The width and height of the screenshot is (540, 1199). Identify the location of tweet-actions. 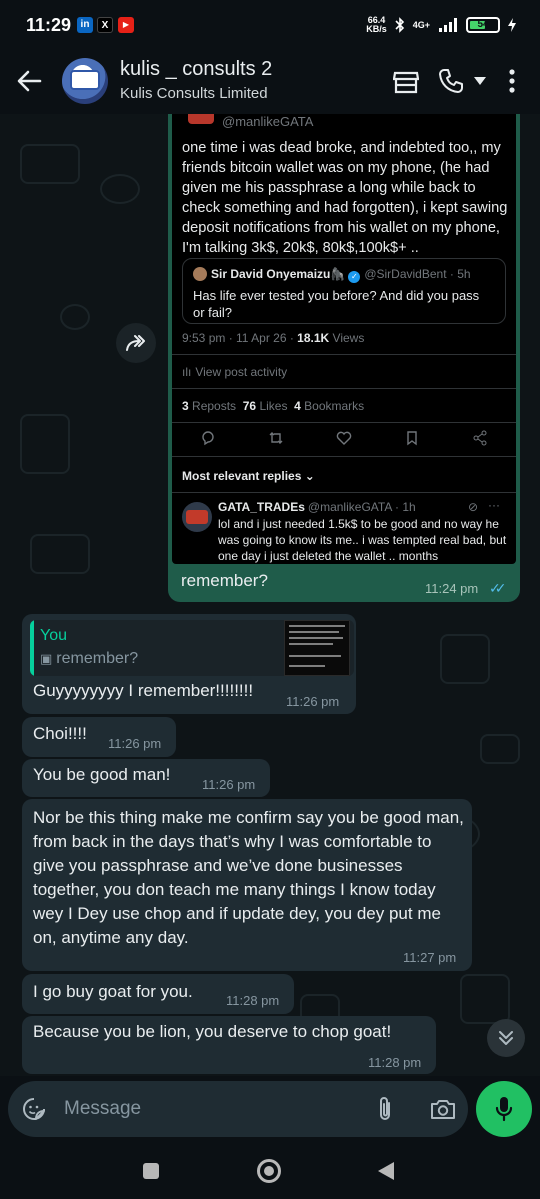
(344, 441).